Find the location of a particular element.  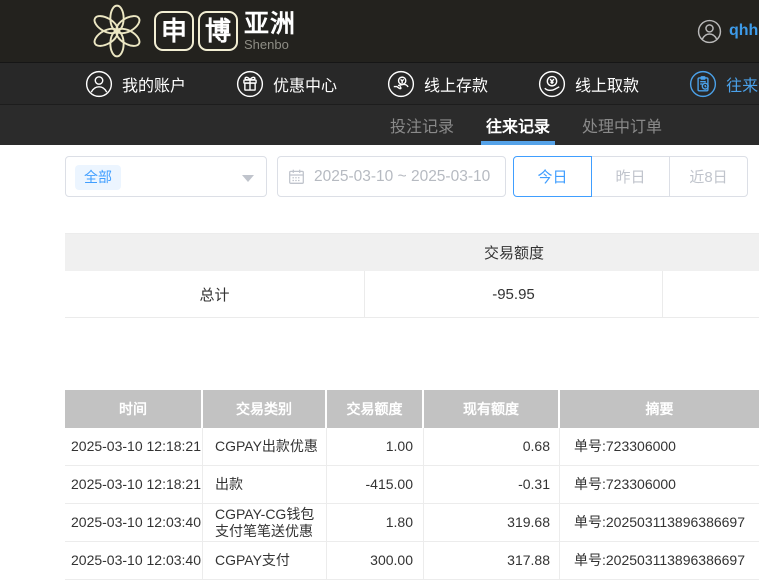

nav-item-promotions: 优惠中心 is located at coordinates (286, 84).